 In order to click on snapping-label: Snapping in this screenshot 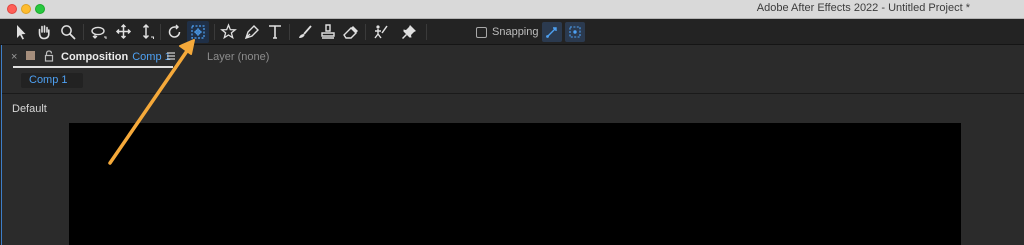, I will do `click(515, 32)`.